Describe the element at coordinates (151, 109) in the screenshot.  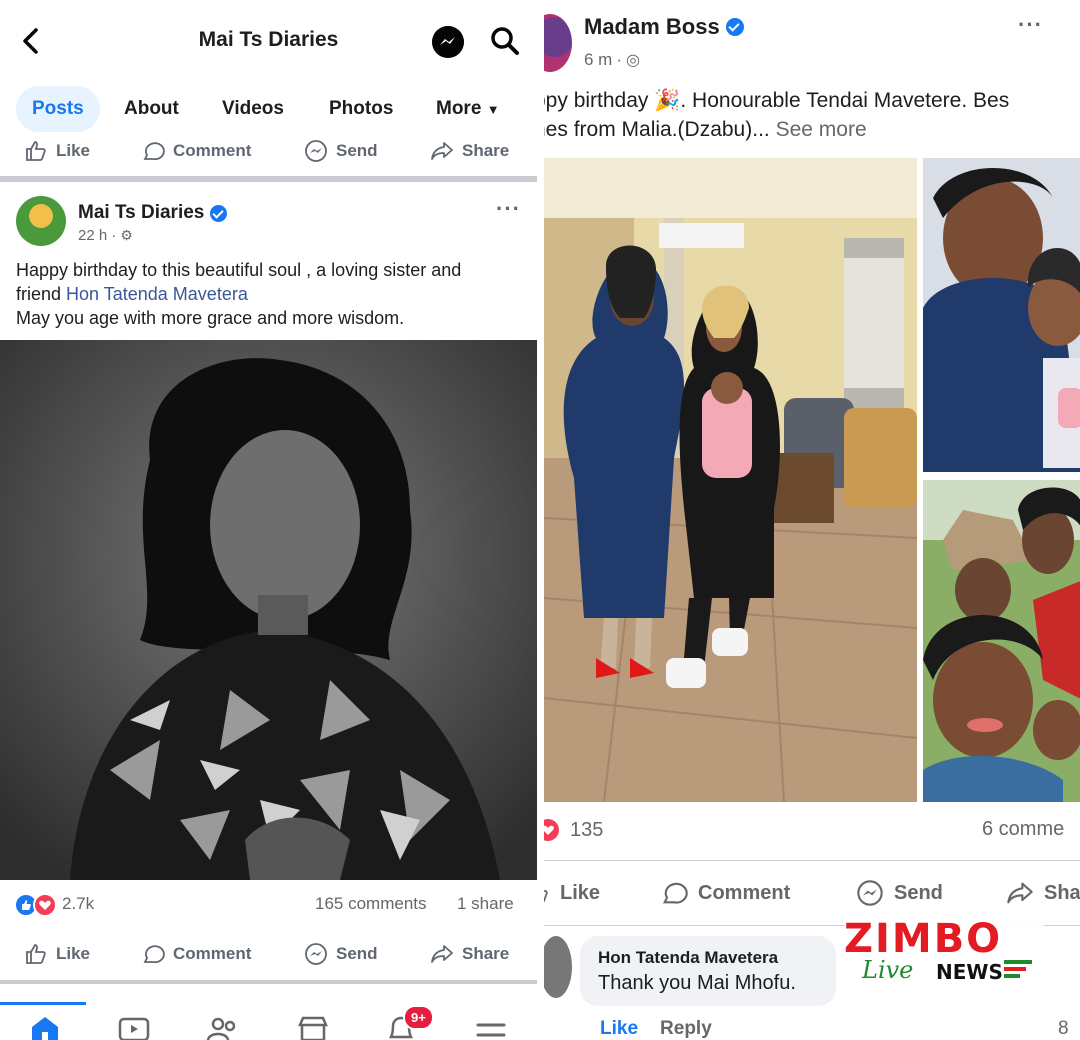
I see `tab-about: About` at that location.